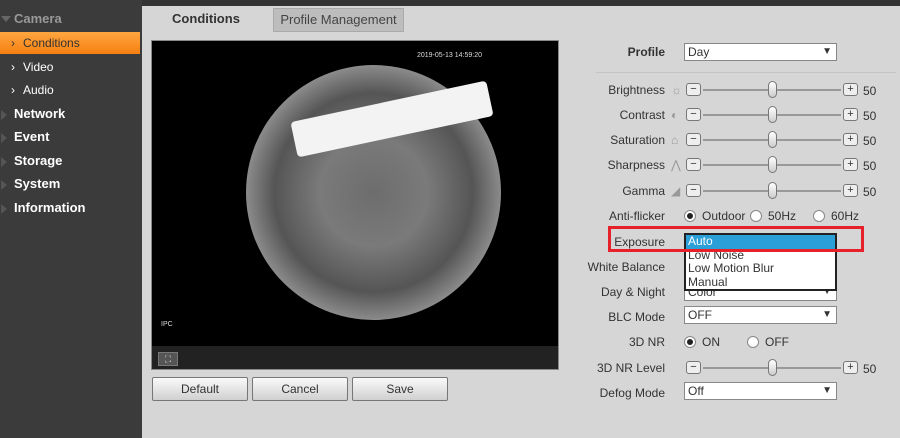 This screenshot has height=438, width=900. Describe the element at coordinates (777, 342) in the screenshot. I see `radio-label: OFF` at that location.